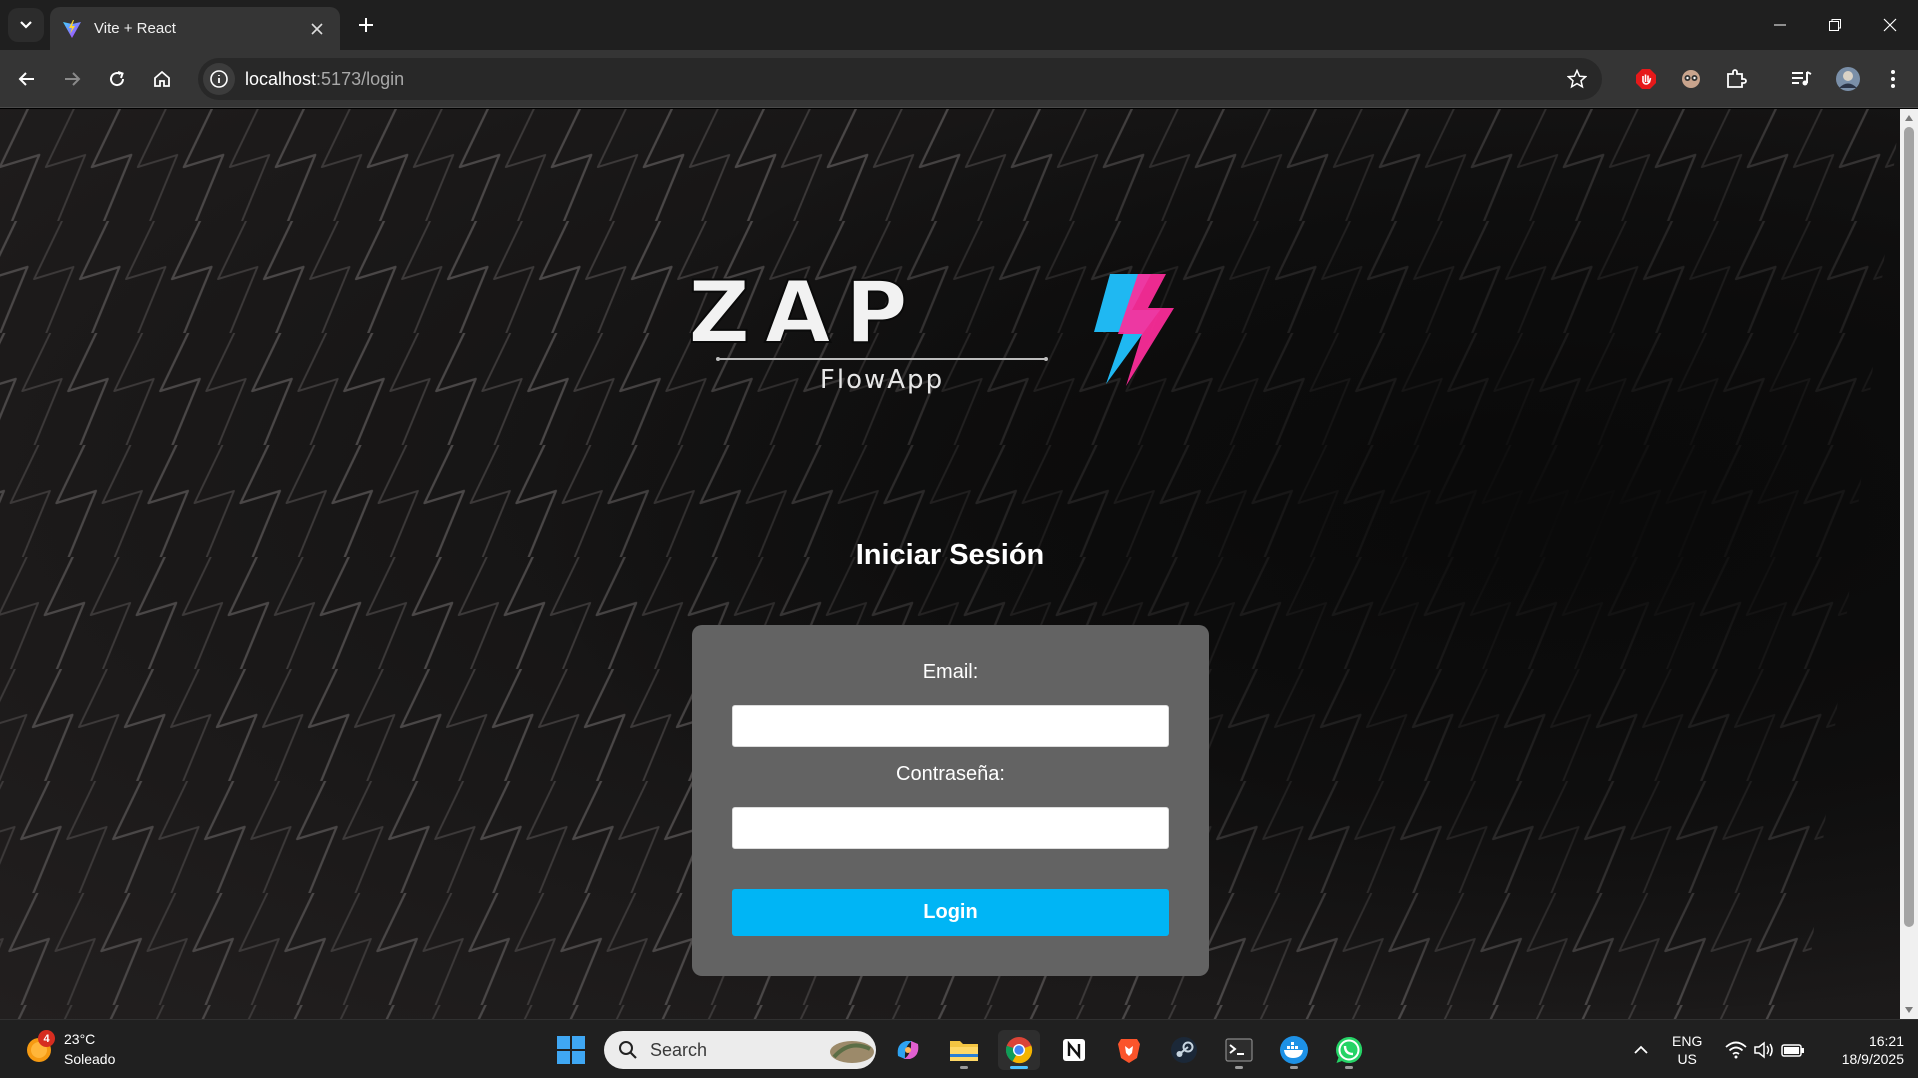 This screenshot has width=1918, height=1078. I want to click on language-code: ENG, so click(1687, 1041).